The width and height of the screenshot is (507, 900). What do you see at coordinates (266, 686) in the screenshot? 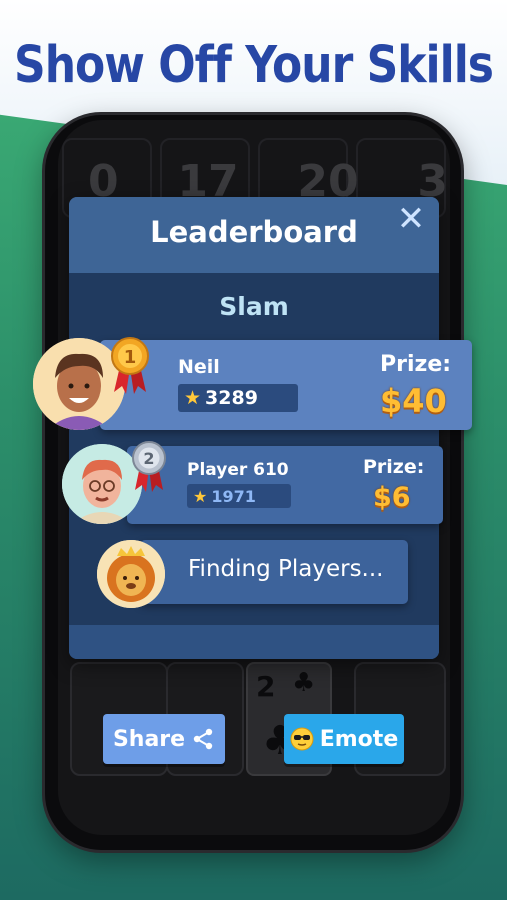
I see `card-rank: 2` at bounding box center [266, 686].